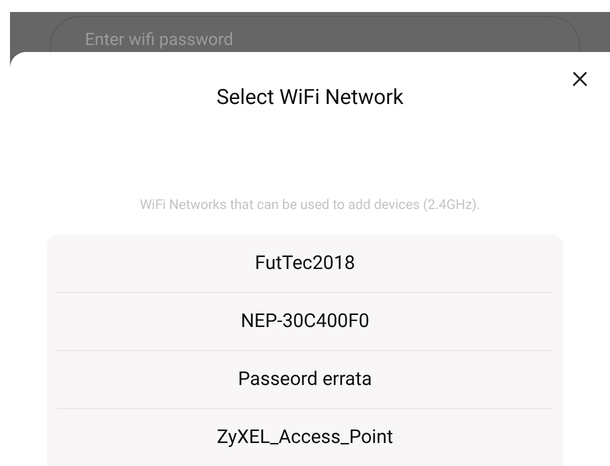 Image resolution: width=610 pixels, height=466 pixels. Describe the element at coordinates (305, 263) in the screenshot. I see `network-item: FutTec2018` at that location.